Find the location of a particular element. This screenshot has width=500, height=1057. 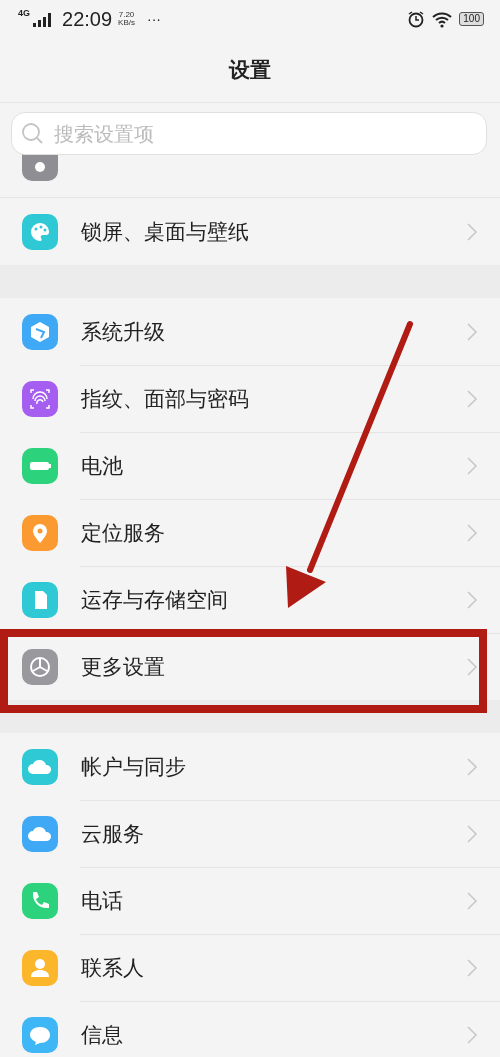

search-field: 搜索设置项 is located at coordinates (249, 133).